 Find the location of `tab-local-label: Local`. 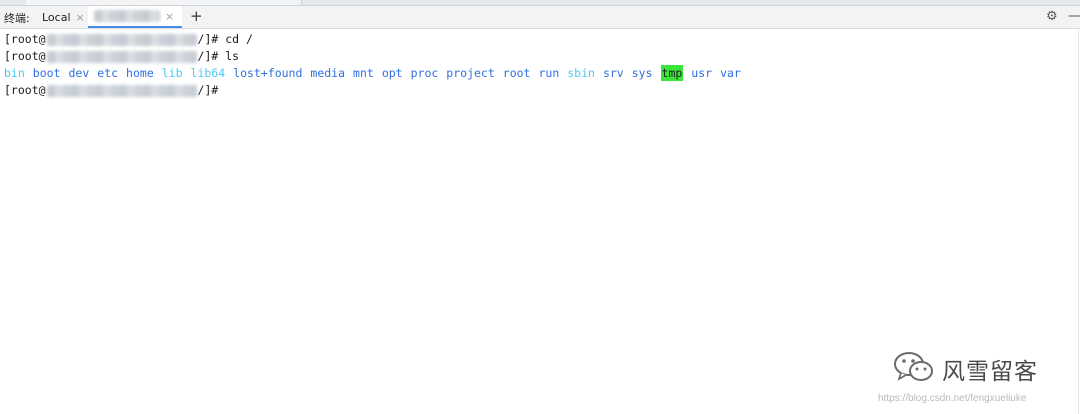

tab-local-label: Local is located at coordinates (56, 17).